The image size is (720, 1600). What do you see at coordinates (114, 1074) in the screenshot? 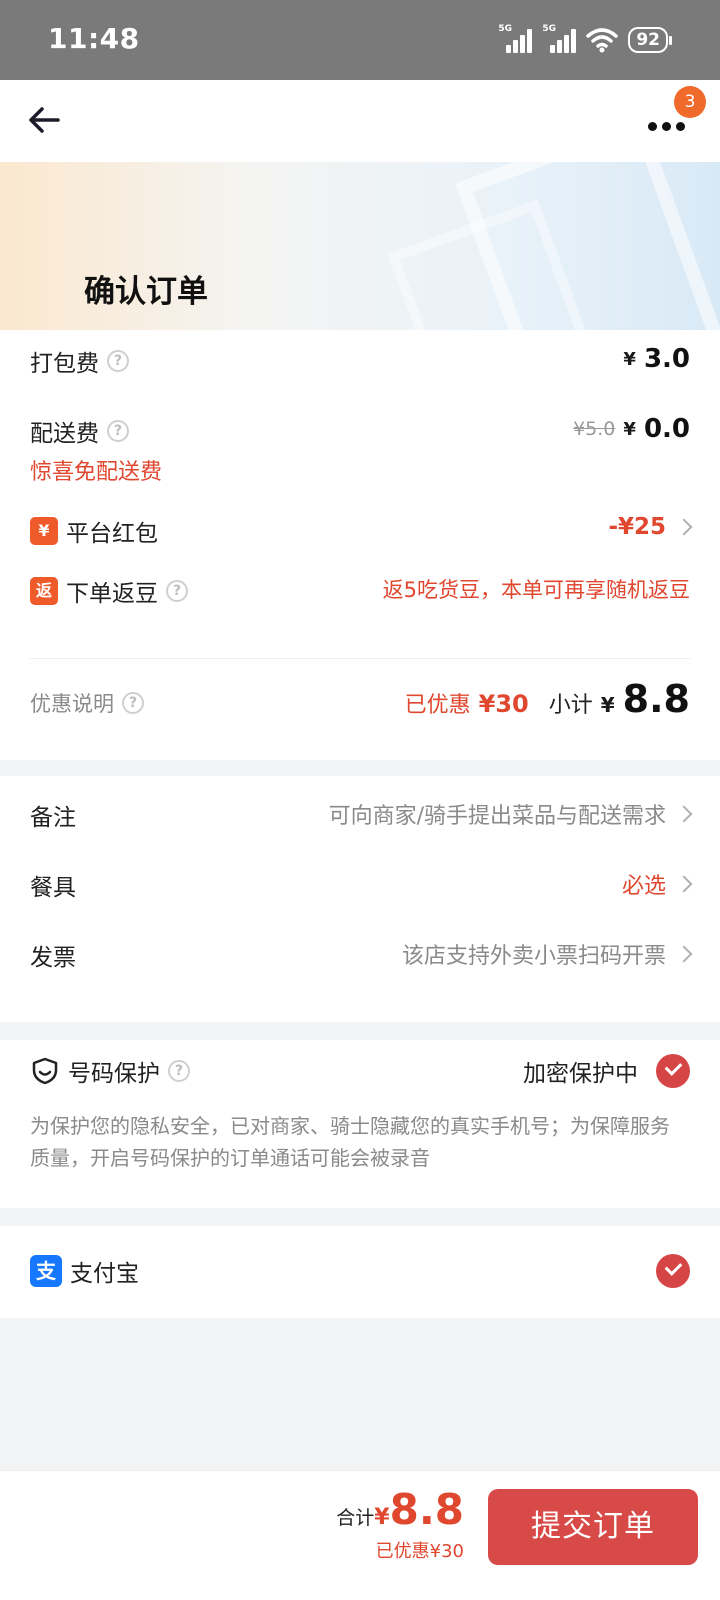
I see `number-protection-label: 号码保护` at bounding box center [114, 1074].